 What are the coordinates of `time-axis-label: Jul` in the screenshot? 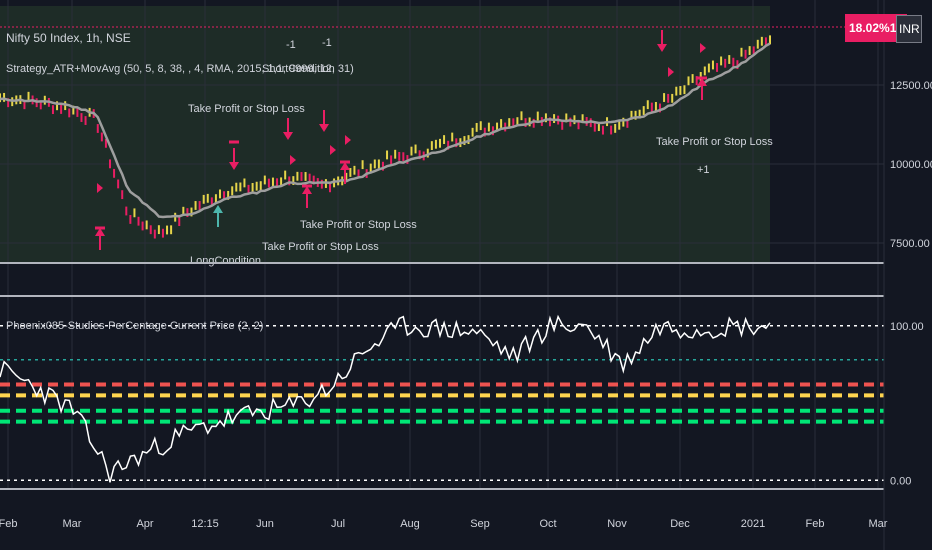 It's located at (338, 524).